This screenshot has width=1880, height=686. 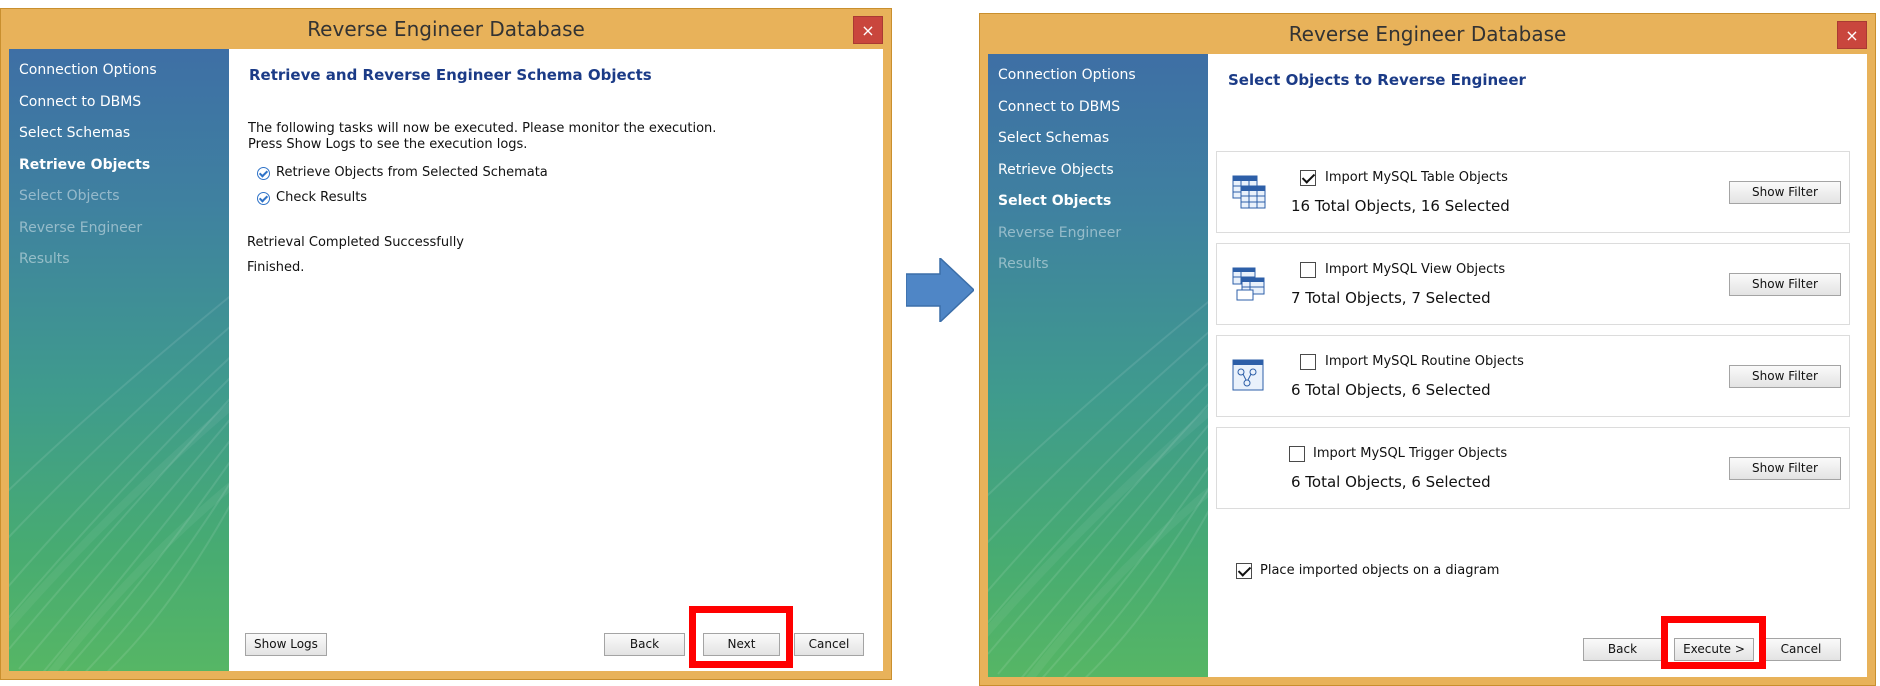 What do you see at coordinates (741, 644) in the screenshot?
I see `next-button: Next` at bounding box center [741, 644].